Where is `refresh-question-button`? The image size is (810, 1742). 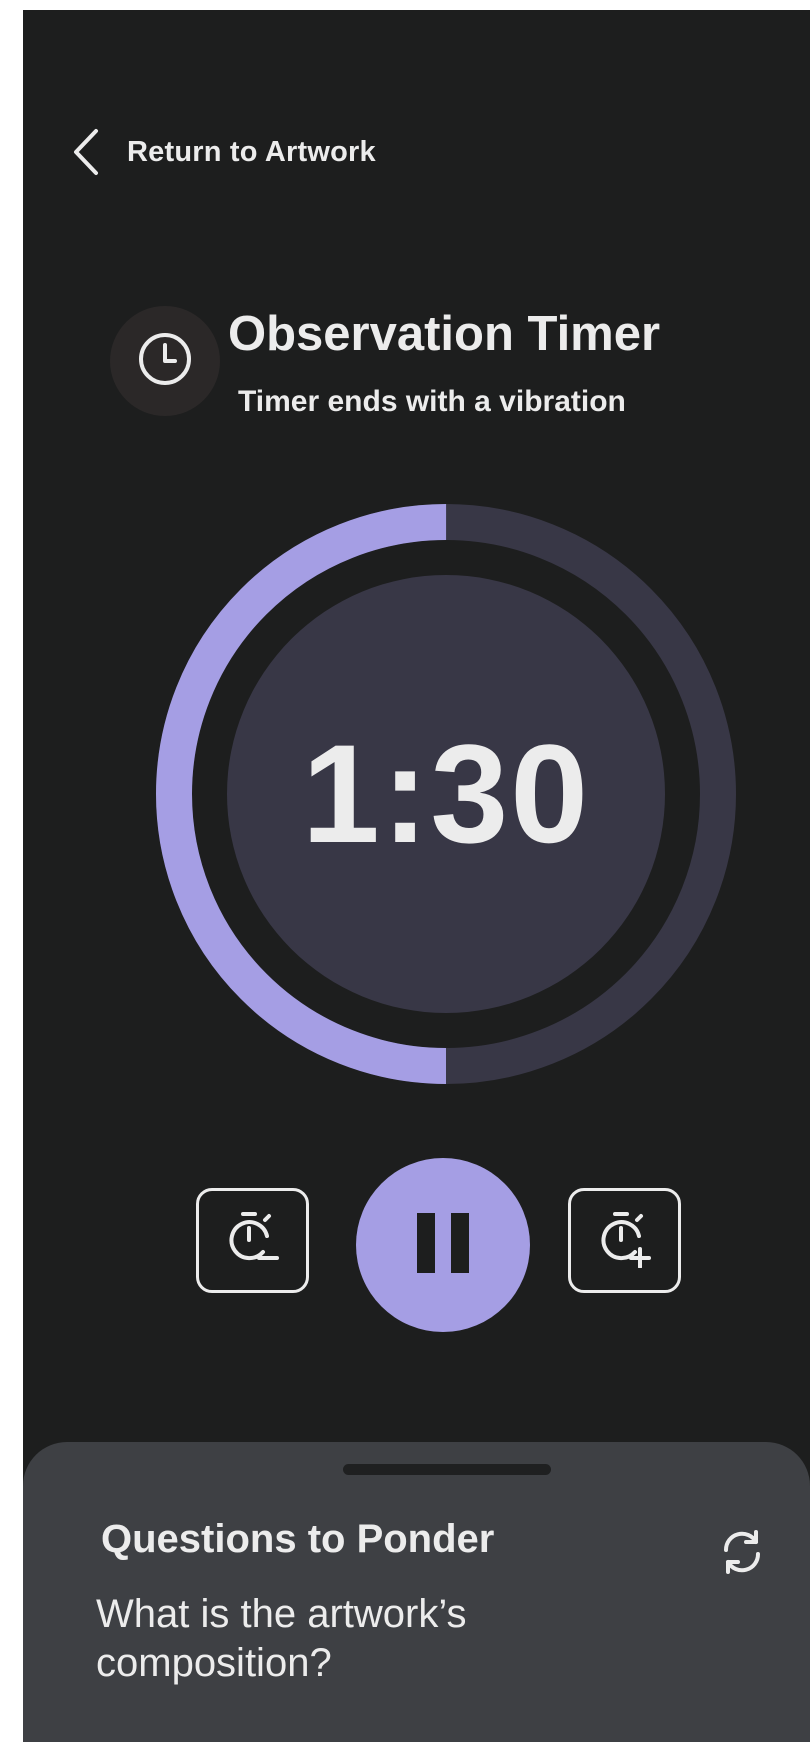
refresh-question-button is located at coordinates (742, 1552).